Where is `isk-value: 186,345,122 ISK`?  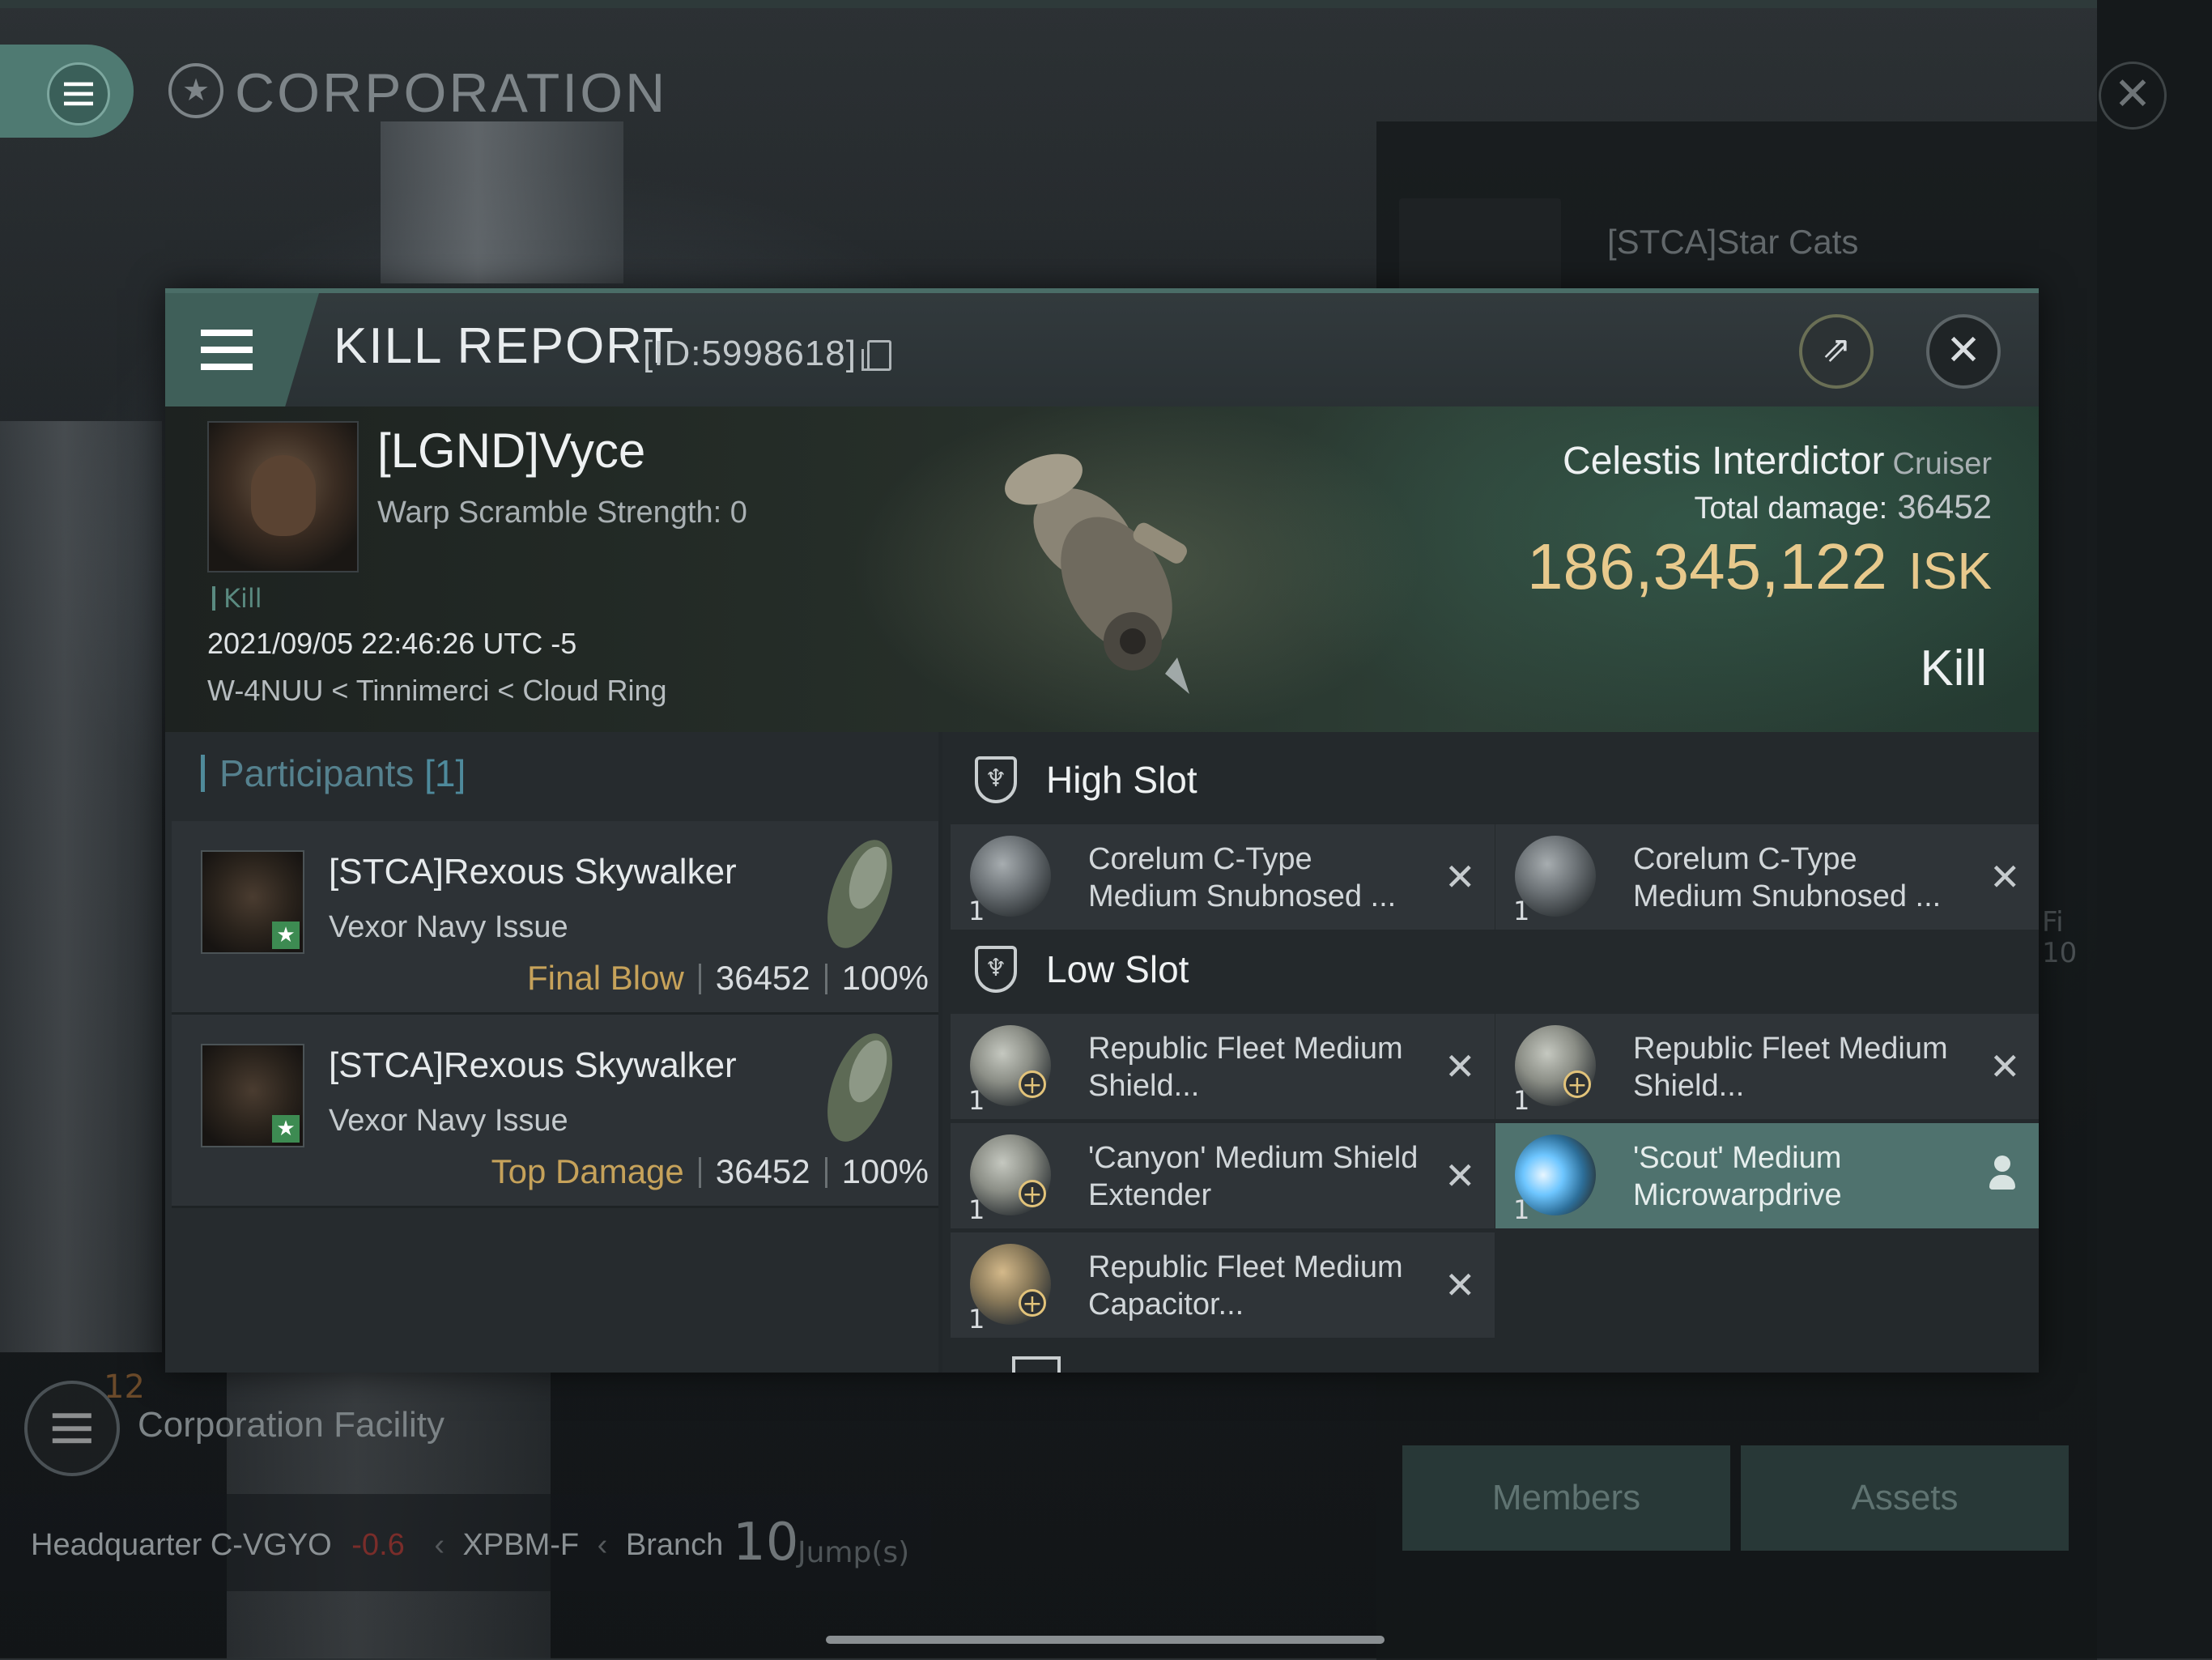 isk-value: 186,345,122 ISK is located at coordinates (1759, 566).